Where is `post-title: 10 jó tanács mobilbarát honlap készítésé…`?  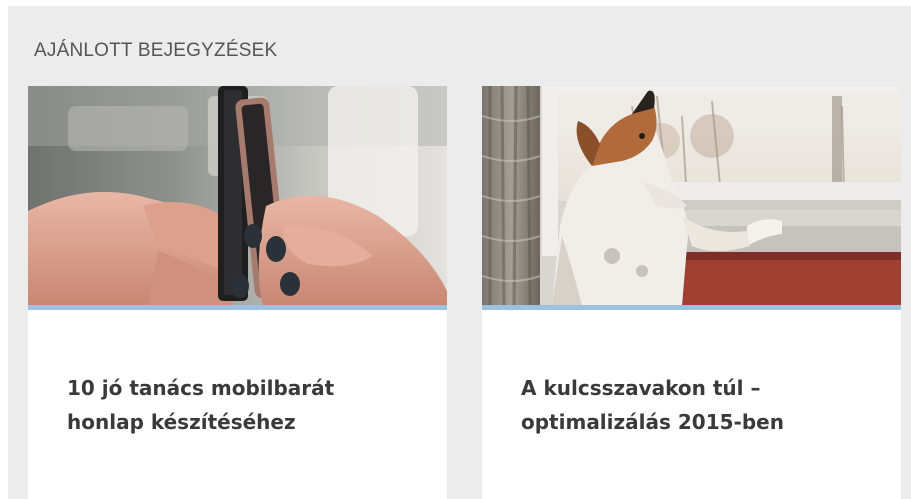 post-title: 10 jó tanács mobilbarát honlap készítésé… is located at coordinates (242, 405).